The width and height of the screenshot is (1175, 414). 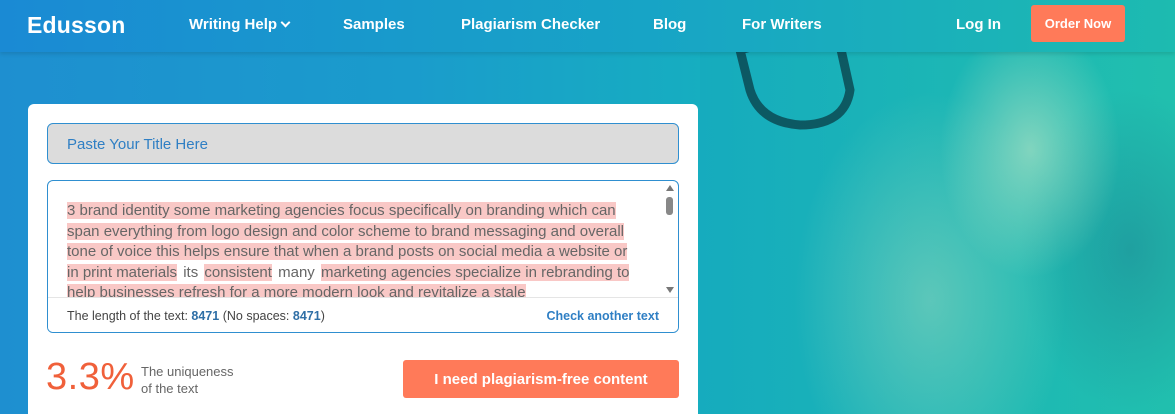 What do you see at coordinates (978, 24) in the screenshot?
I see `login-link: Log In` at bounding box center [978, 24].